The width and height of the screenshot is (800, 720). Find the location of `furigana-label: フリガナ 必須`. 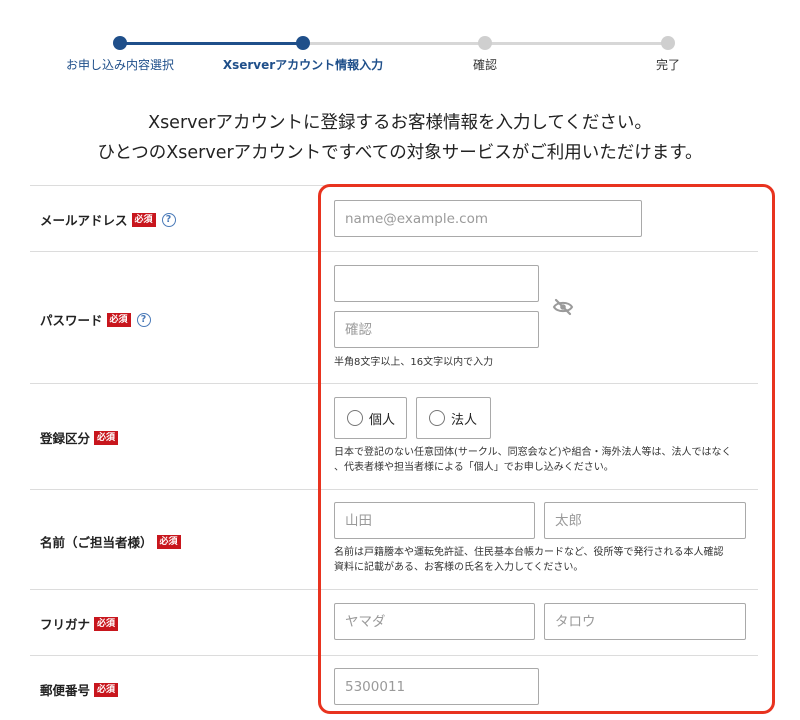

furigana-label: フリガナ 必須 is located at coordinates (79, 623).